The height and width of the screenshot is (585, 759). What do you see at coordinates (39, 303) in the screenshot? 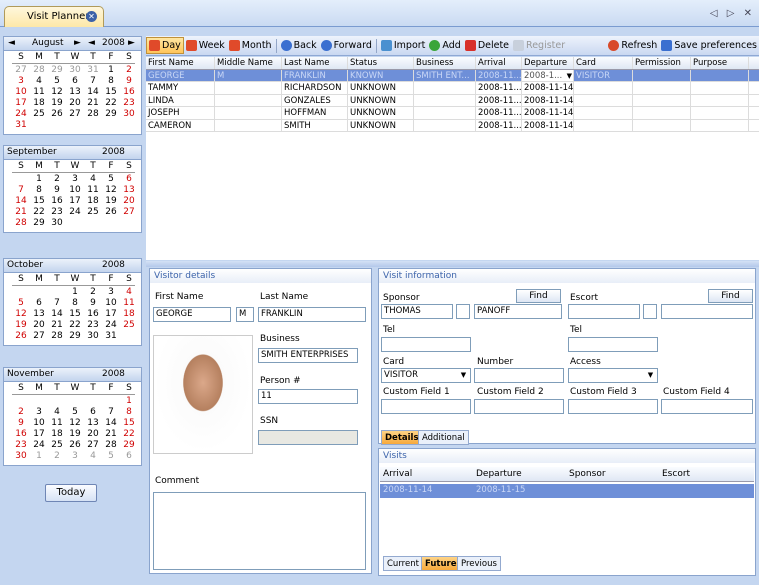
I see `calendar-day: 6` at bounding box center [39, 303].